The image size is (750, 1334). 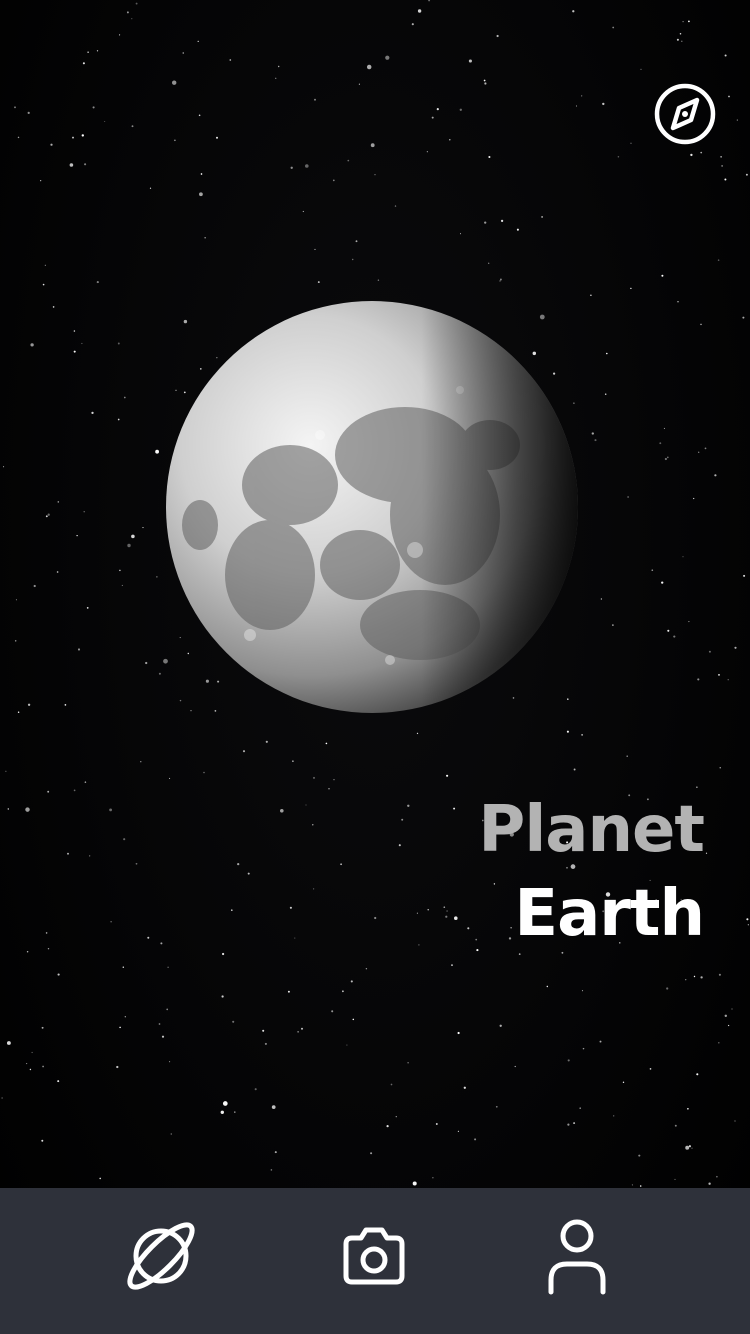 I want to click on compass-button, so click(x=685, y=114).